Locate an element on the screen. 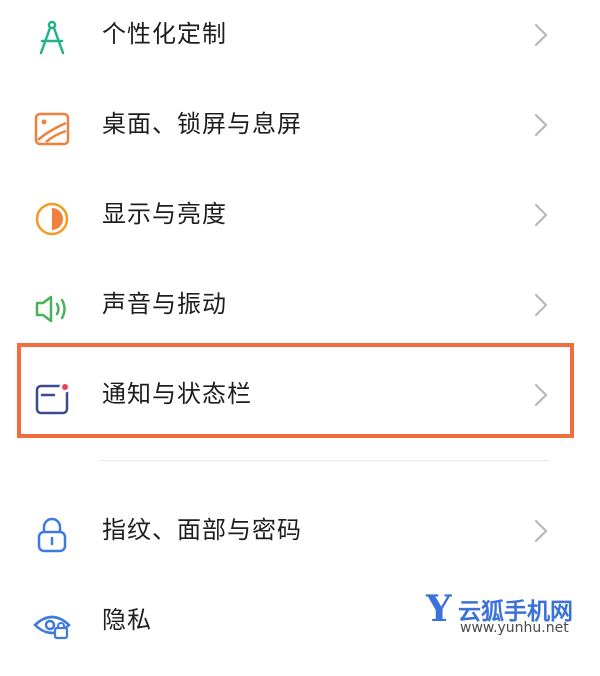 Image resolution: width=600 pixels, height=676 pixels. settings-item-label: 指纹、面部与密码 is located at coordinates (202, 530).